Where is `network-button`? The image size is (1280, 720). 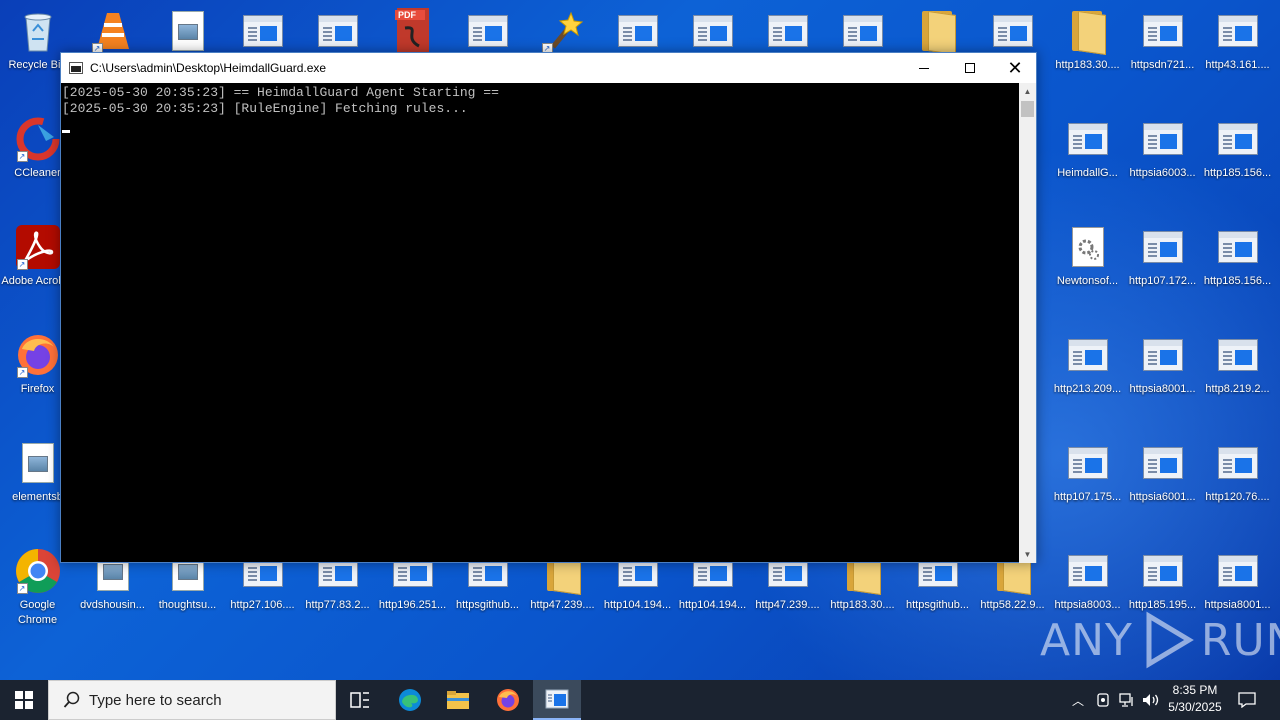
network-button is located at coordinates (1127, 700).